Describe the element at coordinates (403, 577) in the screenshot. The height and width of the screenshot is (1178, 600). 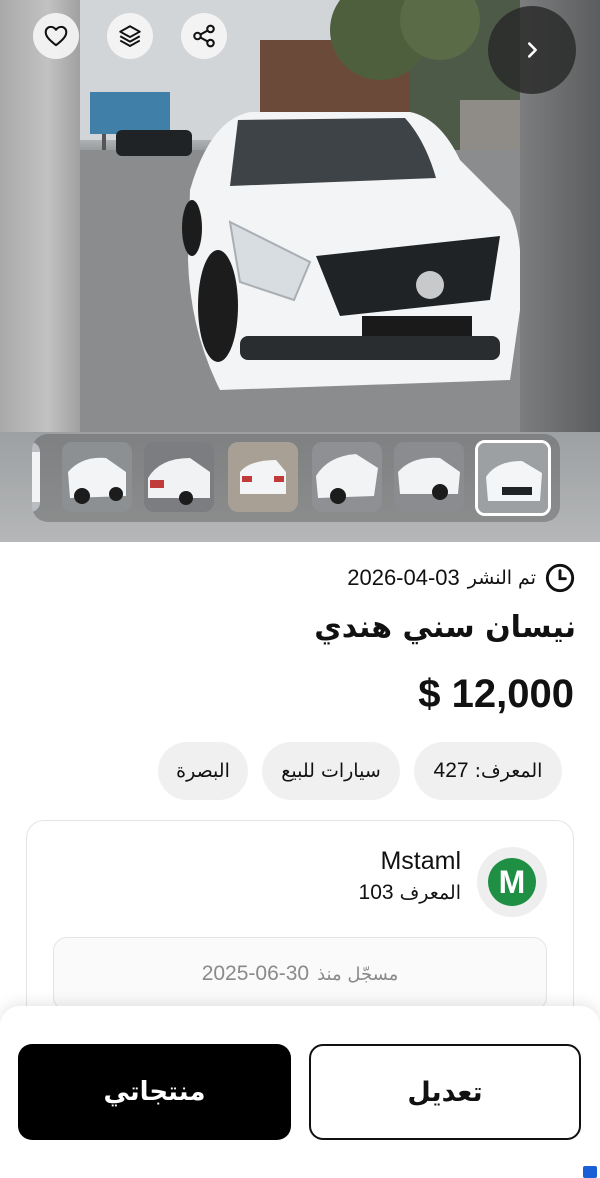
I see `published-date: 2026-04-03` at that location.